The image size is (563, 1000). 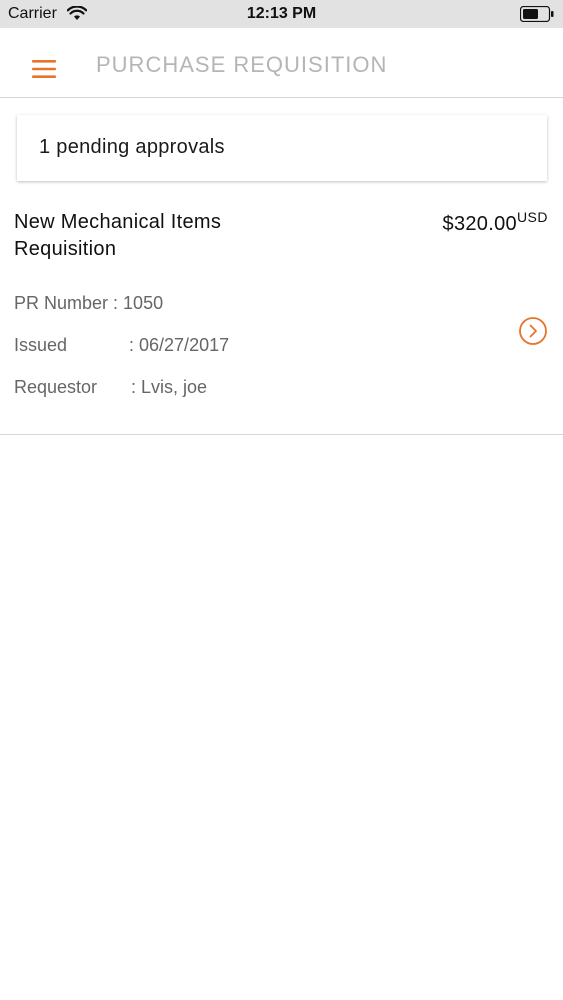 I want to click on page-title: PURCHASE REQUISITION, so click(x=242, y=64).